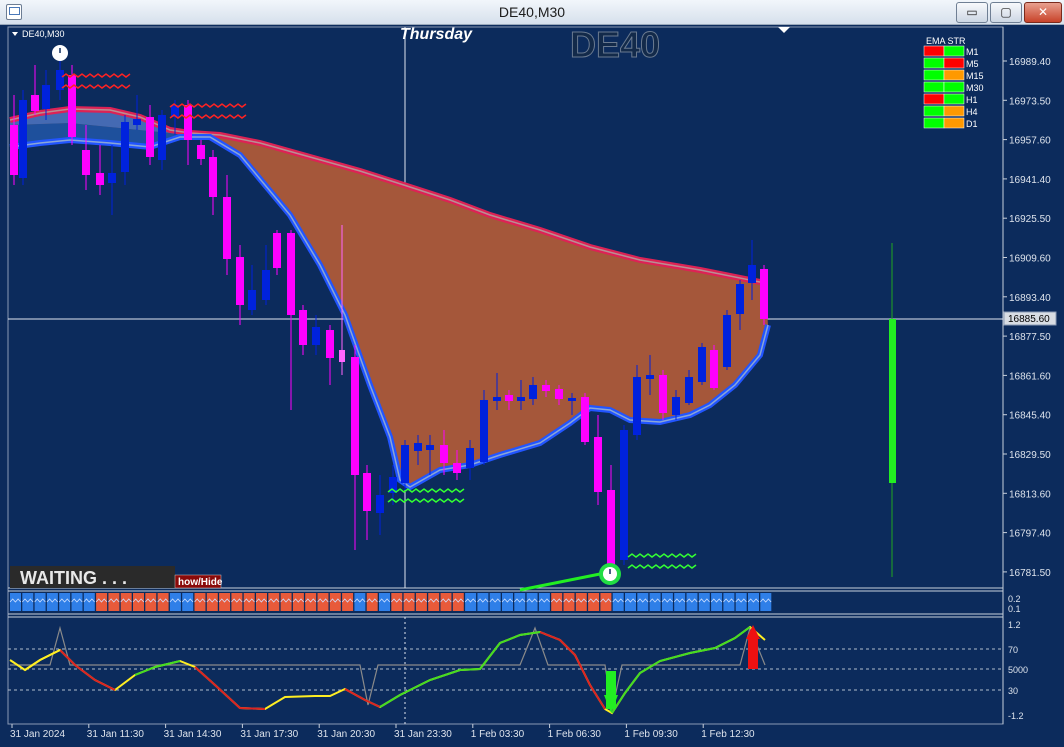  I want to click on window-titlebar: DE40,M30 ▭ ▢ ✕, so click(532, 12).